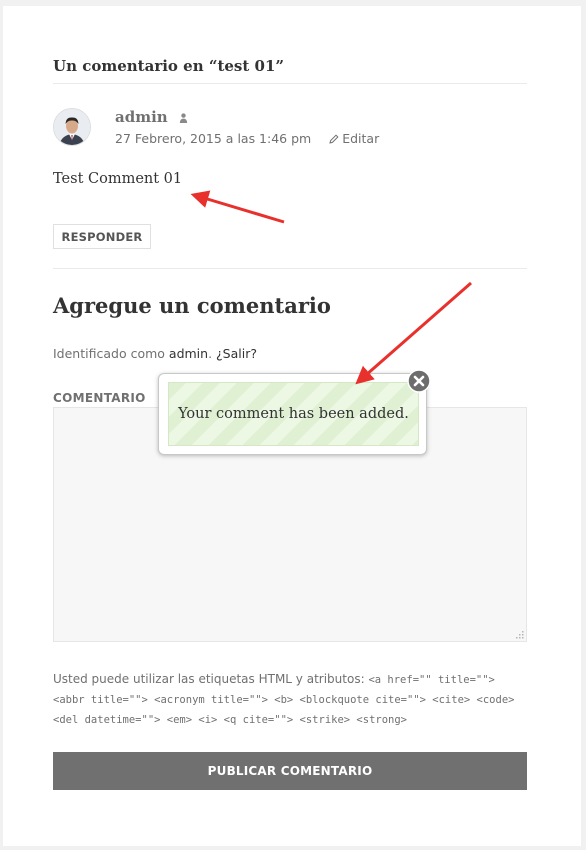 This screenshot has height=850, width=586. I want to click on resize-grip-icon, so click(519, 634).